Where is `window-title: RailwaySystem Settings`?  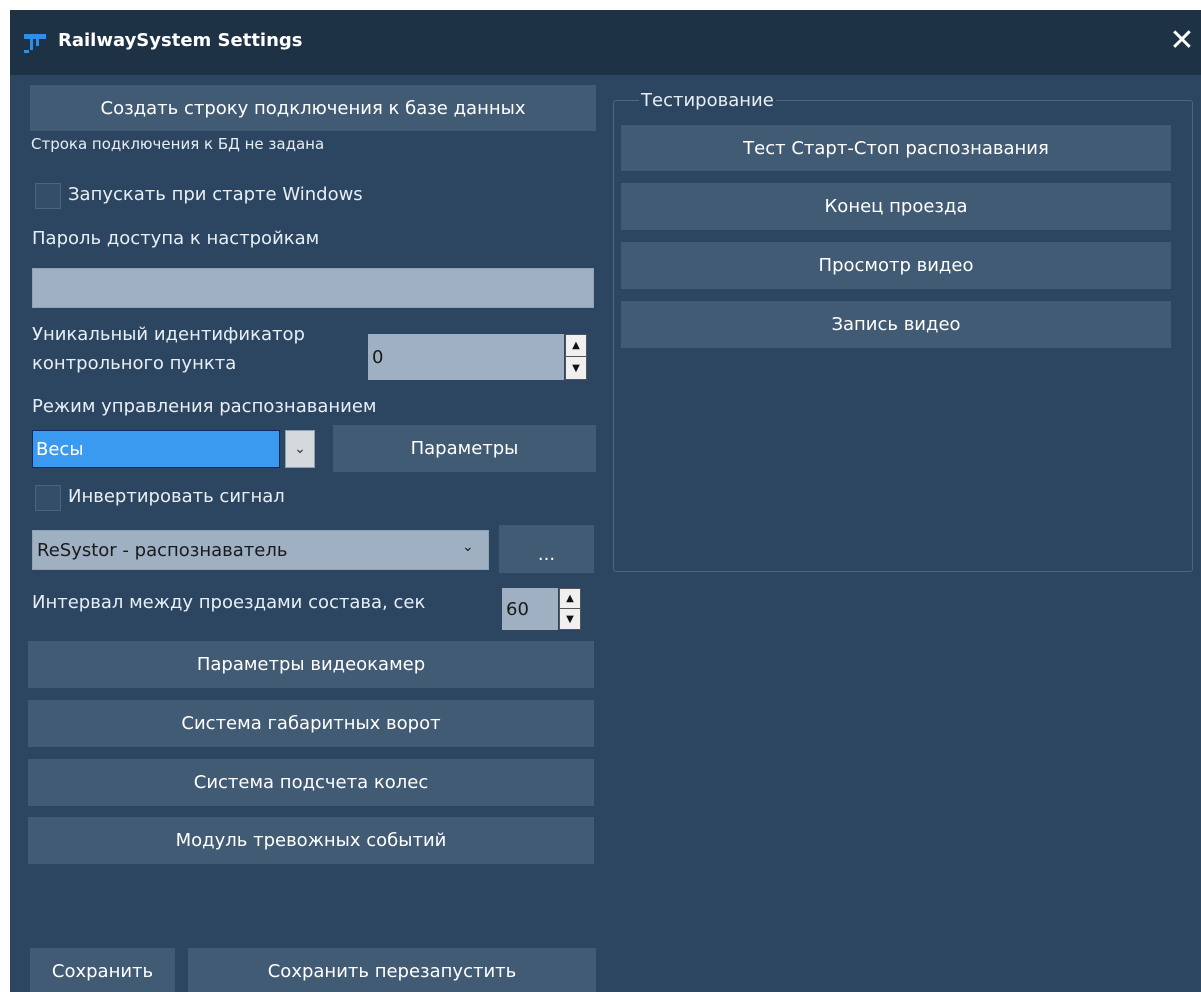 window-title: RailwaySystem Settings is located at coordinates (180, 40).